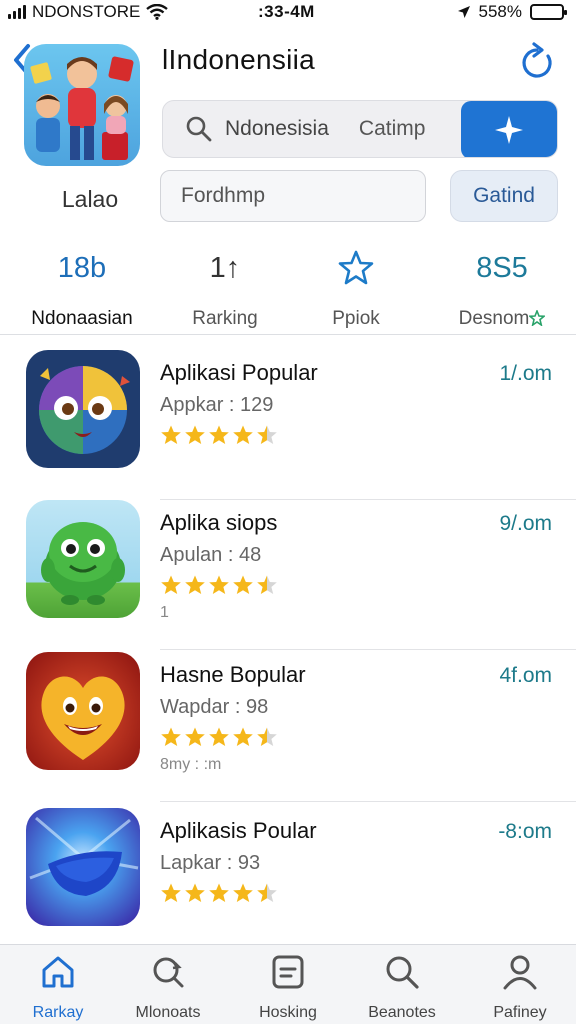  I want to click on battery-icon, so click(548, 12).